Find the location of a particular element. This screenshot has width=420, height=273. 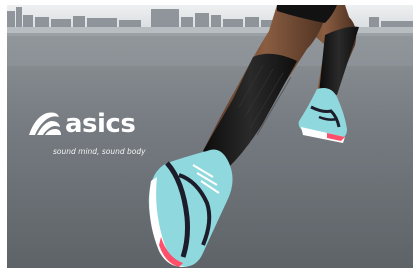

asics-stripes-icon is located at coordinates (45, 123).